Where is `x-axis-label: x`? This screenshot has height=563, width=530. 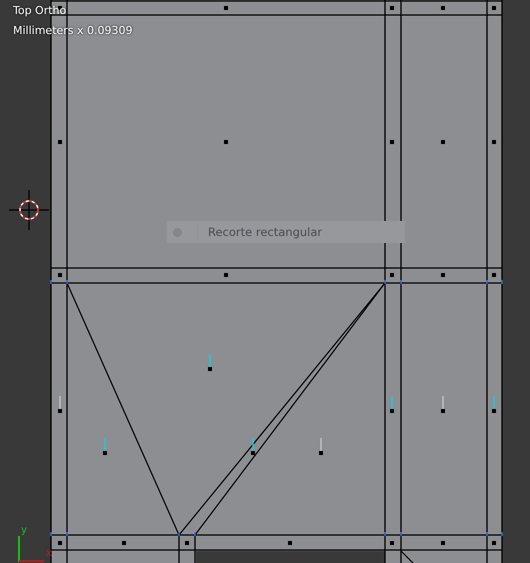 x-axis-label: x is located at coordinates (49, 554).